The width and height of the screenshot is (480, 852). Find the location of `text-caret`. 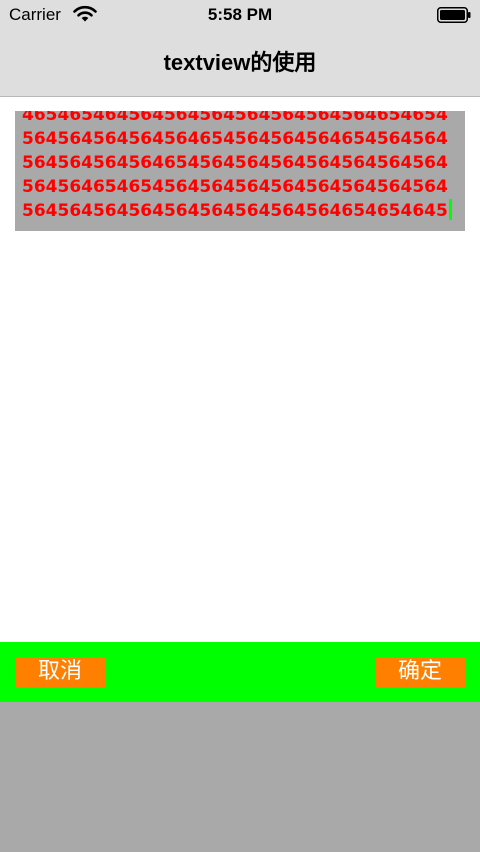

text-caret is located at coordinates (450, 209).